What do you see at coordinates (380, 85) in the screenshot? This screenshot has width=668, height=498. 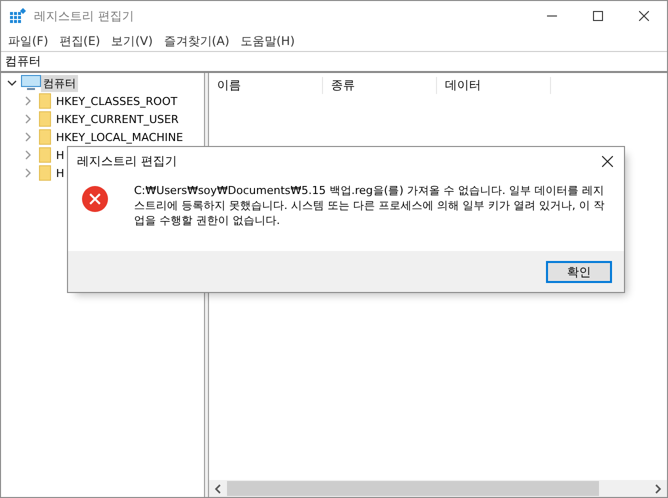 I see `column-header: 종류` at bounding box center [380, 85].